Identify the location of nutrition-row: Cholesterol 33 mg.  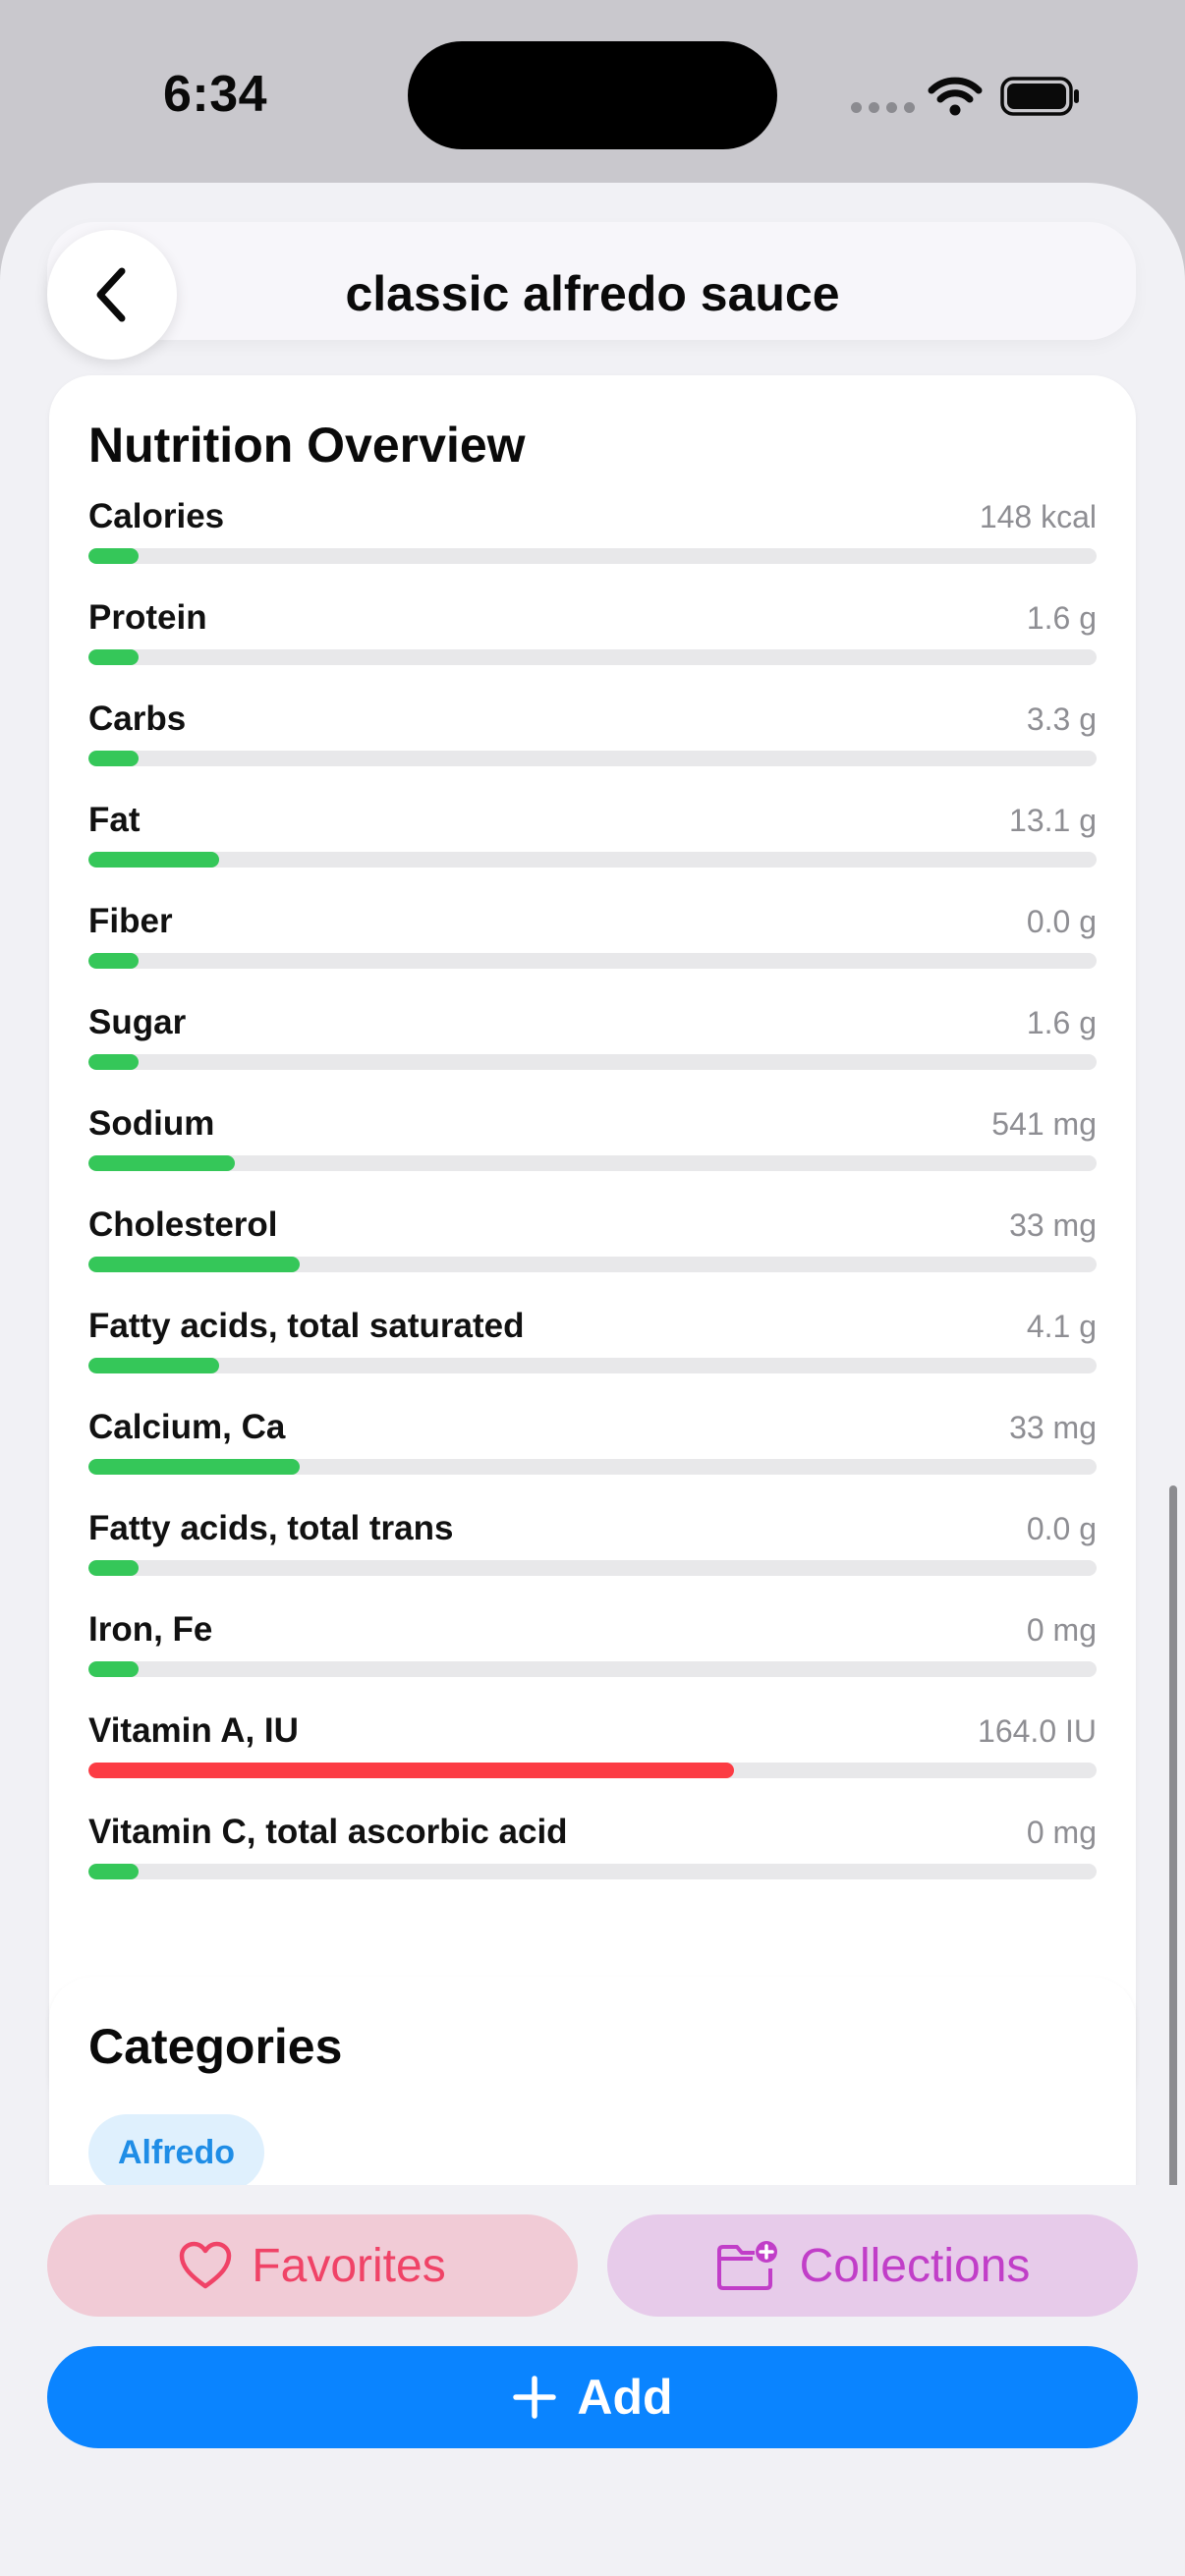
(592, 1258).